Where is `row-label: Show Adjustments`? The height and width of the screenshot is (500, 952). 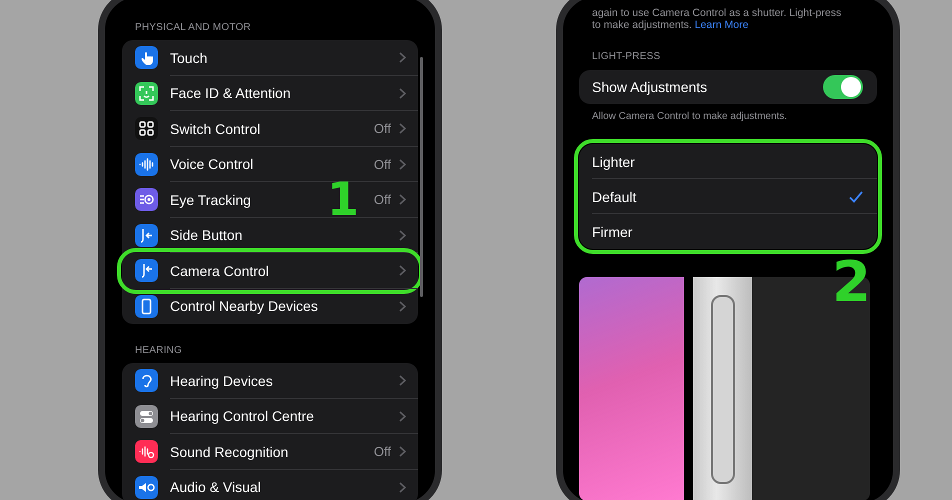 row-label: Show Adjustments is located at coordinates (650, 87).